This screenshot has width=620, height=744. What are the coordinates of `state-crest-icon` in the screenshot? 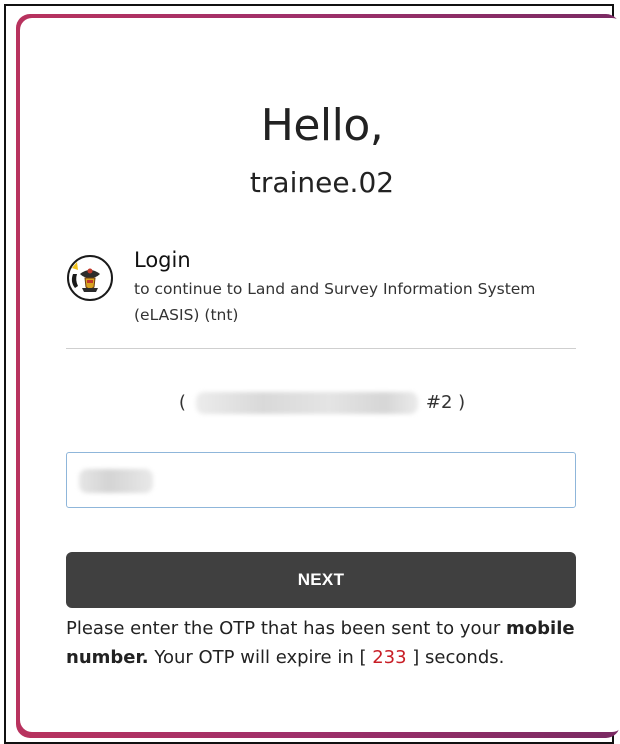 It's located at (90, 278).